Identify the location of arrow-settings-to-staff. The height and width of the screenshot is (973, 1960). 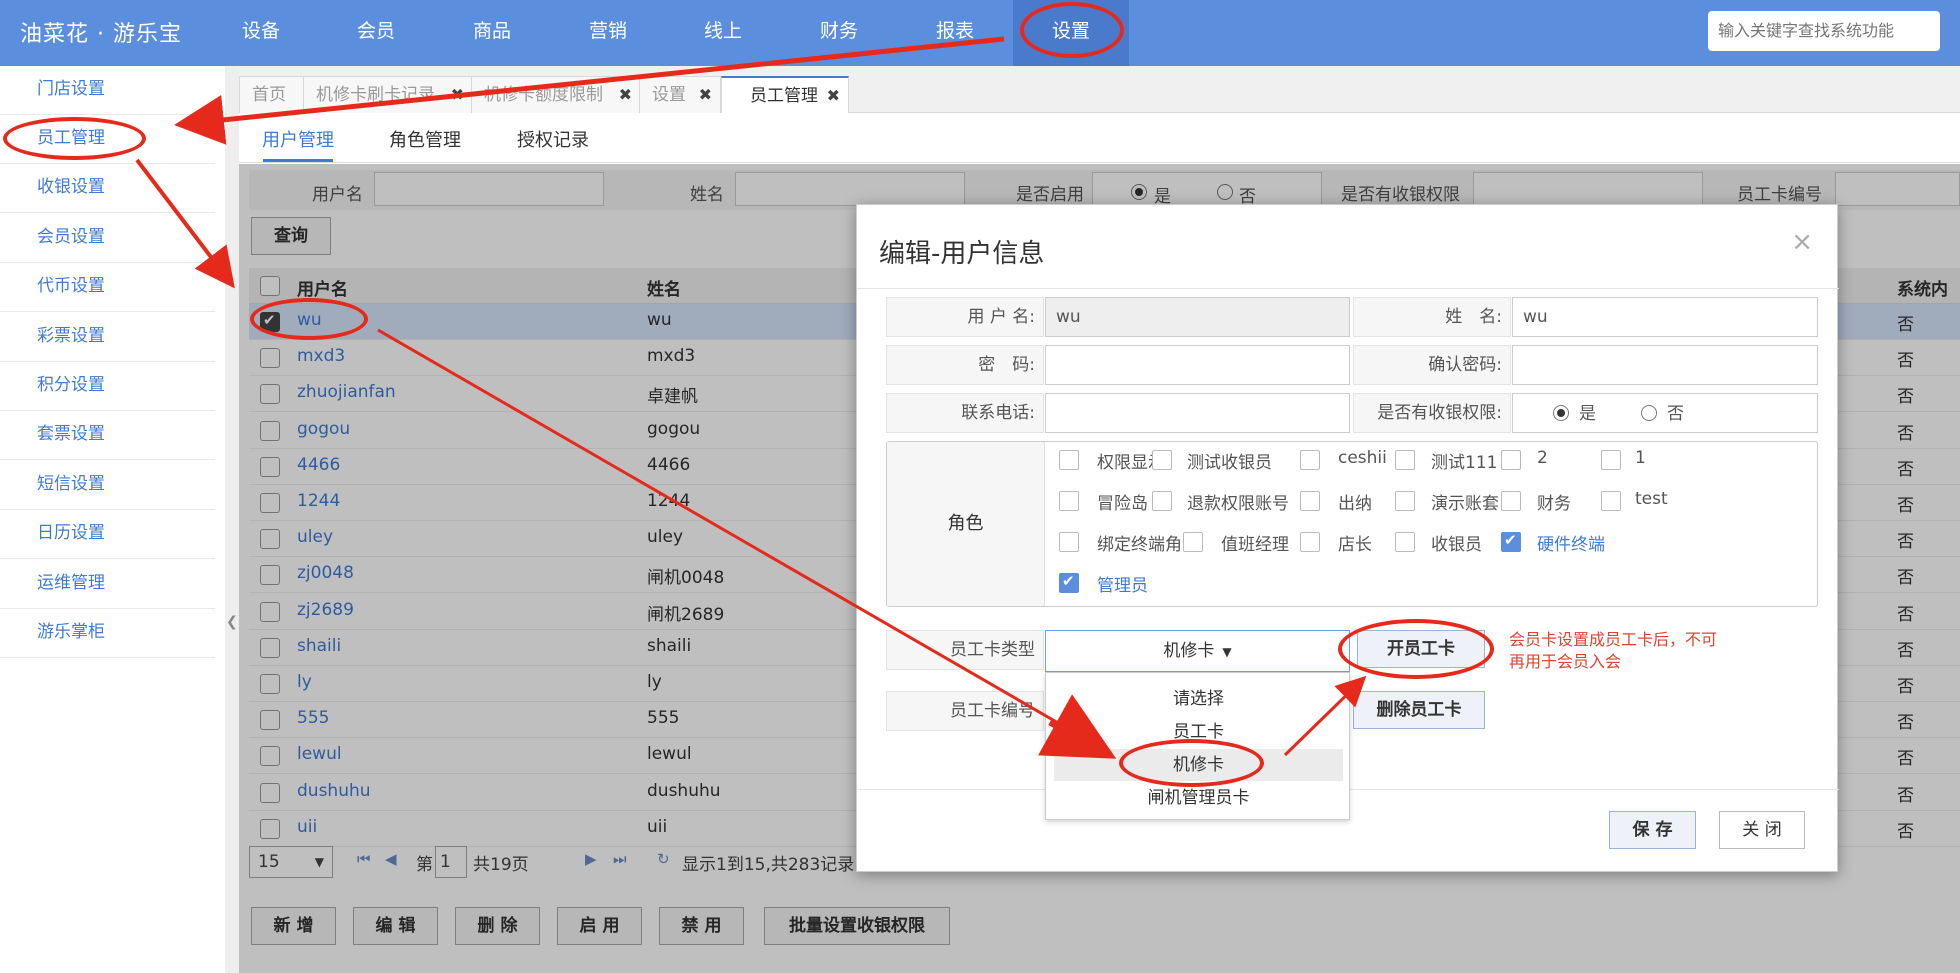
(589, 90).